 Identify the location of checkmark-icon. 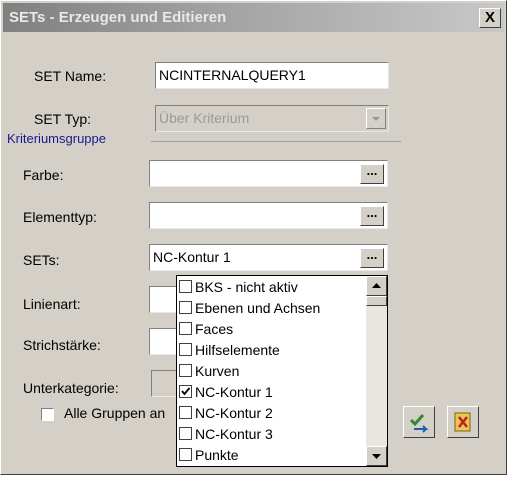
(186, 391).